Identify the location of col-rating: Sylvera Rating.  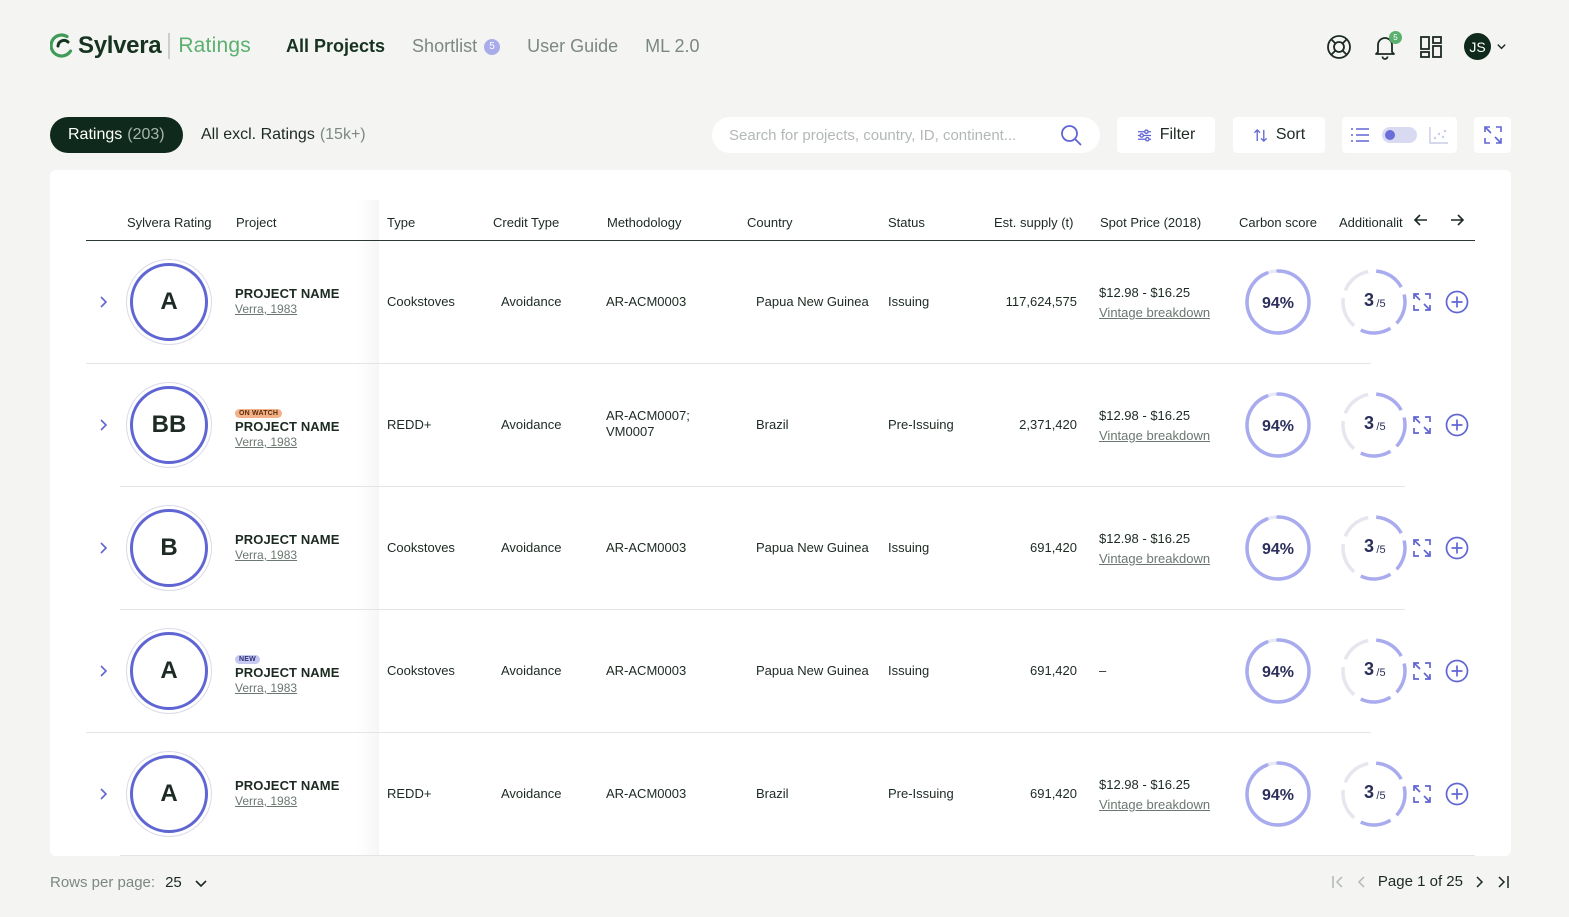
(169, 222).